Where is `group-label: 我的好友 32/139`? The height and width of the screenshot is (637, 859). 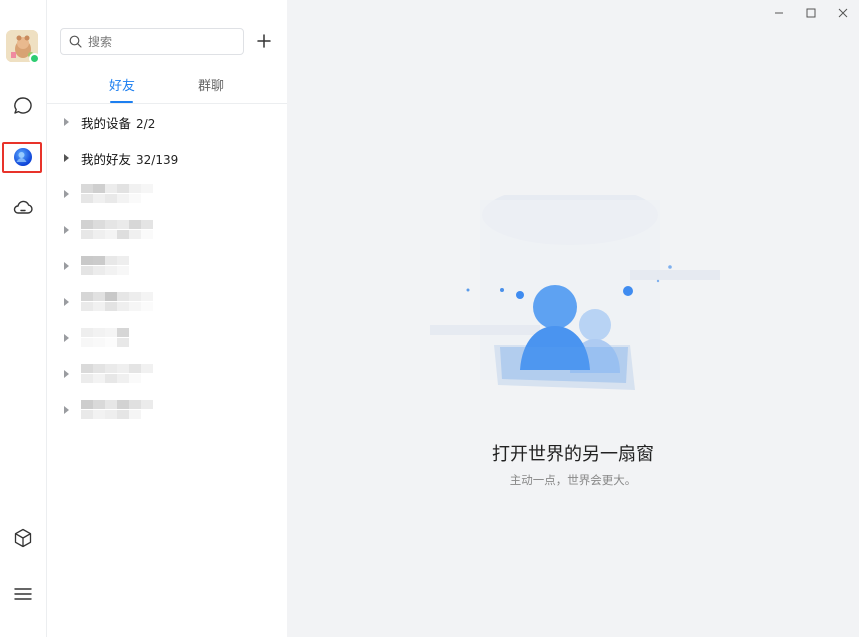
group-label: 我的好友 32/139 is located at coordinates (129, 158).